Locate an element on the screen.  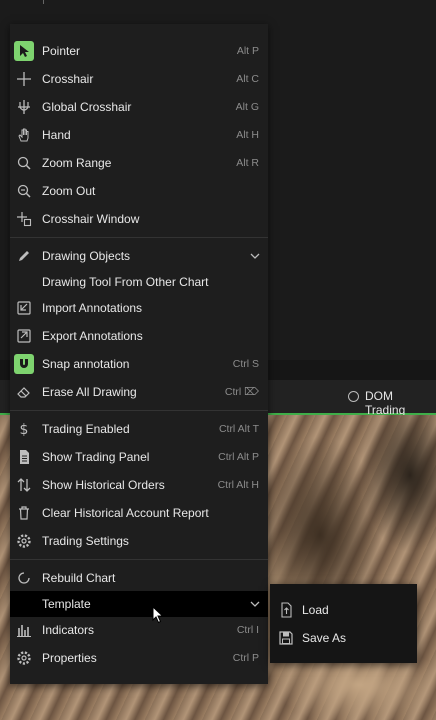
submenu-item-label: Load is located at coordinates (315, 610).